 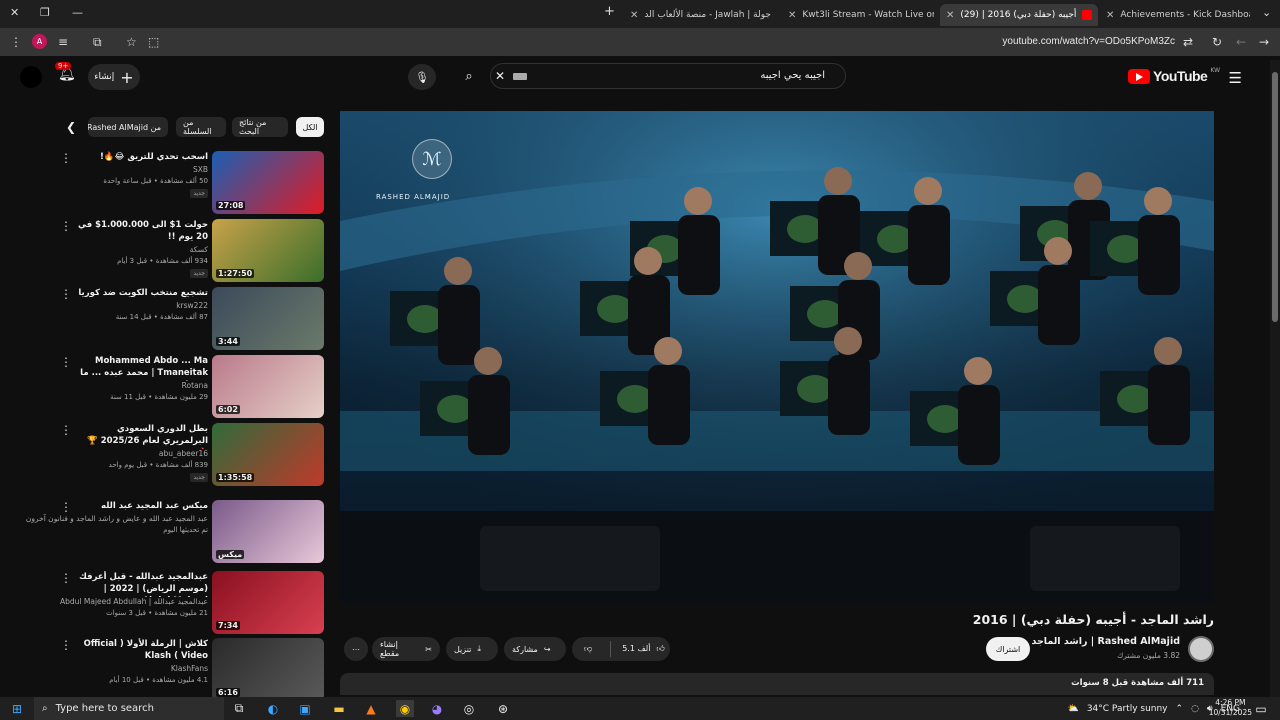 What do you see at coordinates (39, 41) in the screenshot?
I see `profile-avatar: A` at bounding box center [39, 41].